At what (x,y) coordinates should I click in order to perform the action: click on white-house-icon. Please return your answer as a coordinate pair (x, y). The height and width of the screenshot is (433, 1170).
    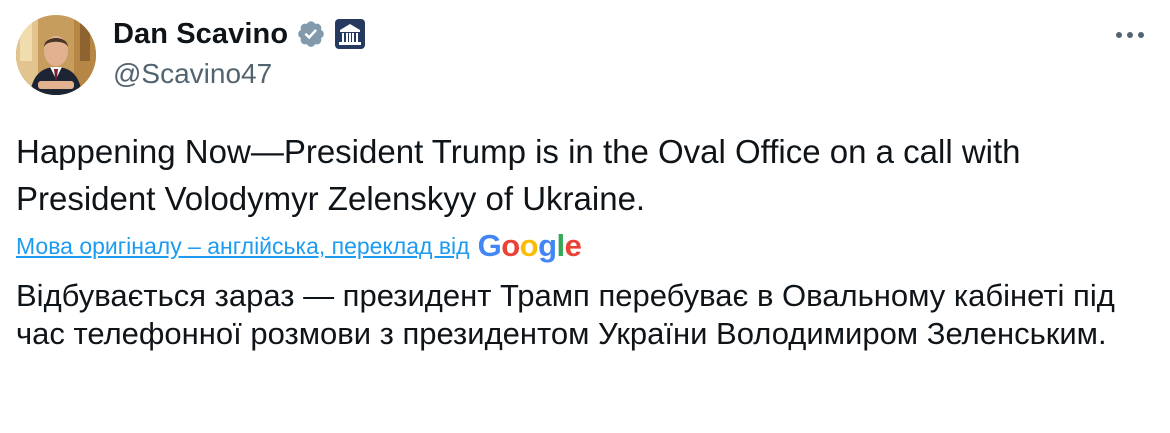
    Looking at the image, I should click on (350, 34).